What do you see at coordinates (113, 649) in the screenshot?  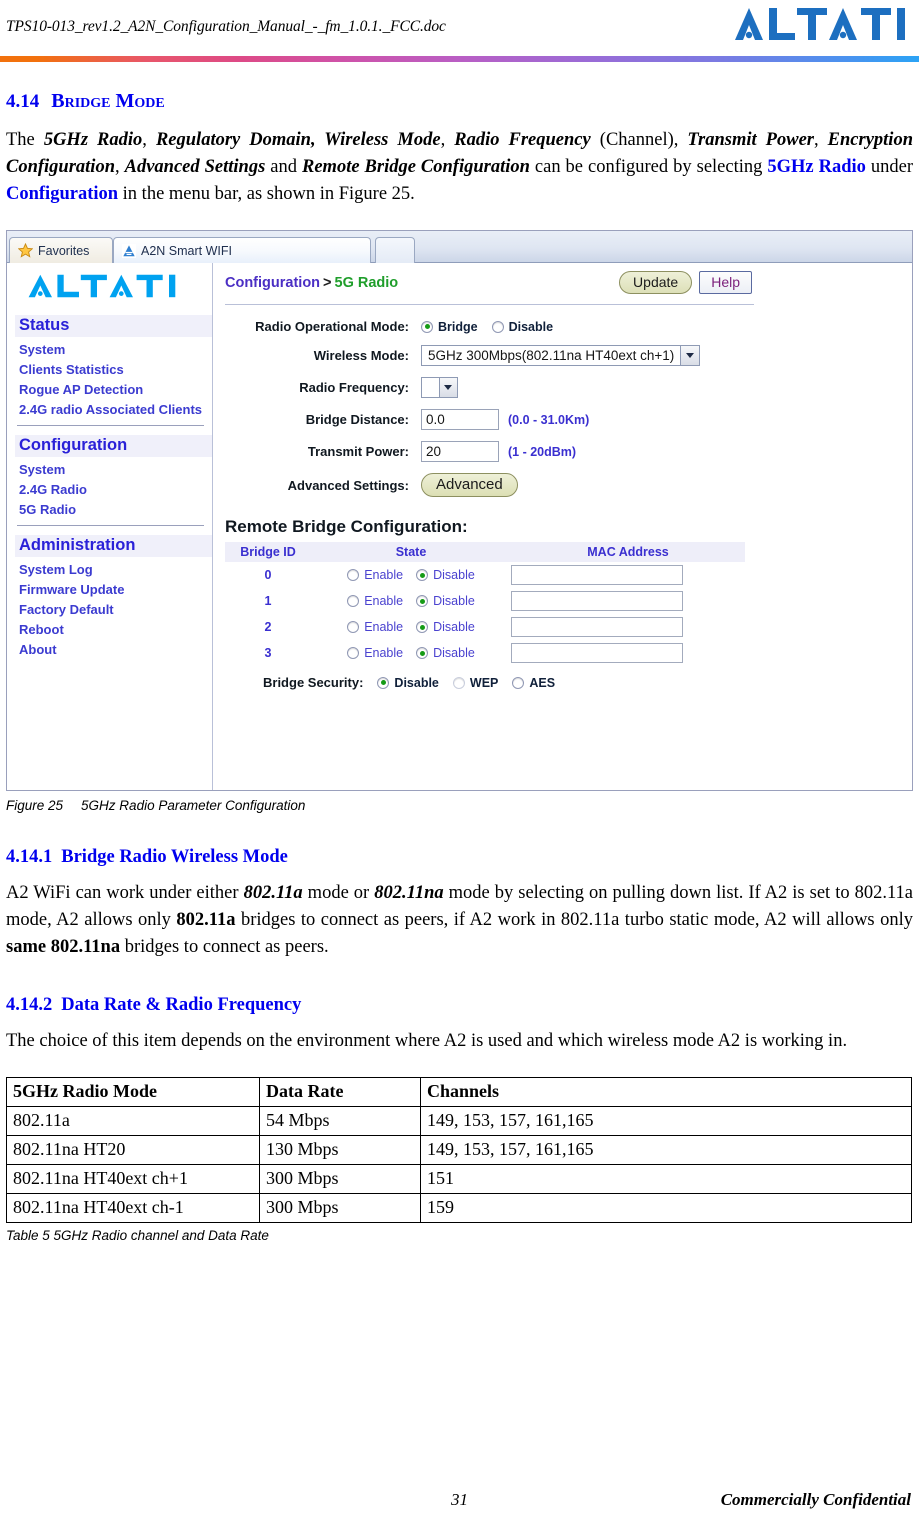 I see `sidebar-item-about: About` at bounding box center [113, 649].